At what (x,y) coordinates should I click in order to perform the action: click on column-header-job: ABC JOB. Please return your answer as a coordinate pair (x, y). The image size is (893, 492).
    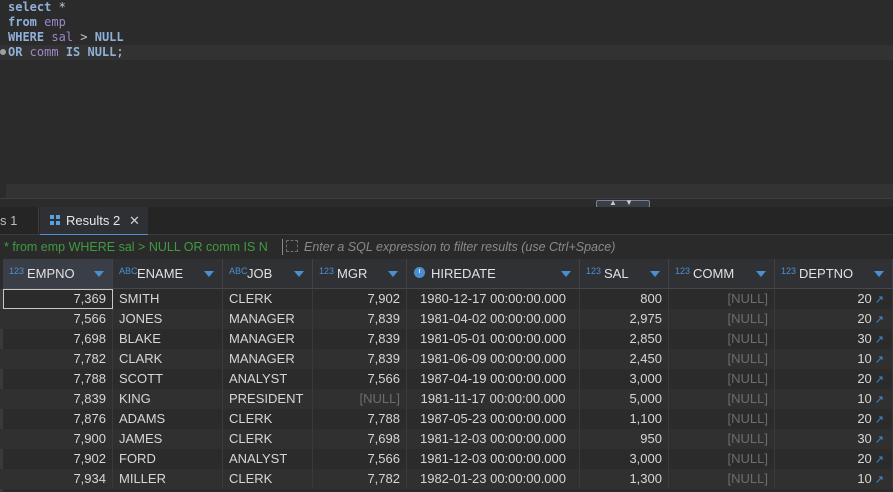
    Looking at the image, I should click on (268, 274).